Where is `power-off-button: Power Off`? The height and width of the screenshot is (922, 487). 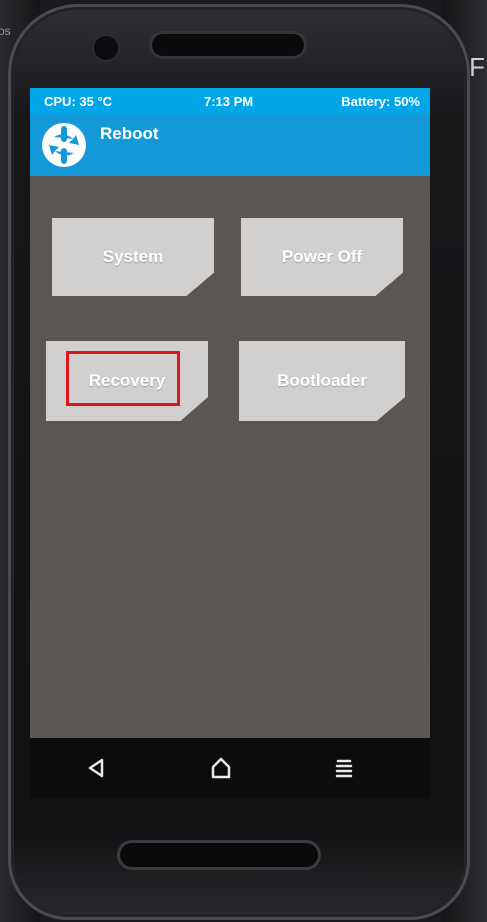
power-off-button: Power Off is located at coordinates (322, 257).